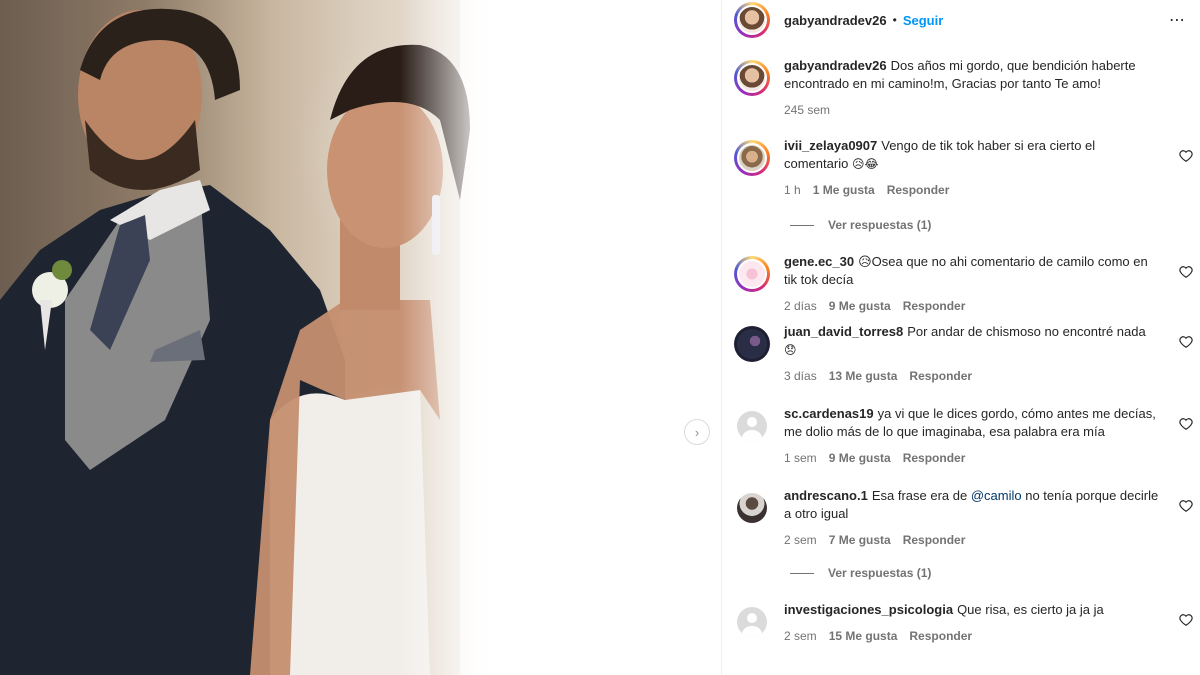 This screenshot has height=675, width=1200. What do you see at coordinates (923, 20) in the screenshot?
I see `follow-button: Seguir` at bounding box center [923, 20].